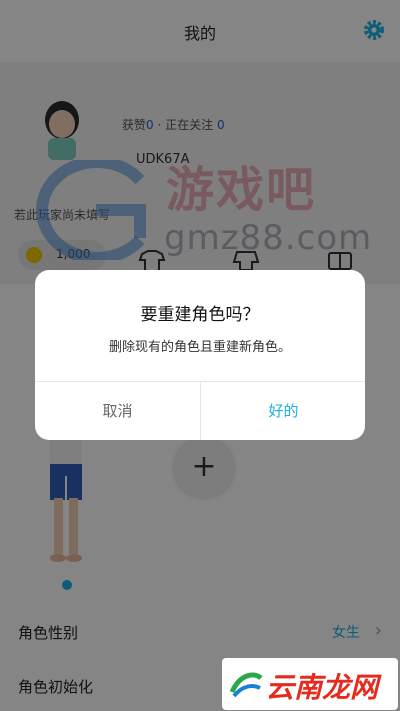 The height and width of the screenshot is (711, 400). What do you see at coordinates (246, 685) in the screenshot?
I see `swoosh-logo-icon` at bounding box center [246, 685].